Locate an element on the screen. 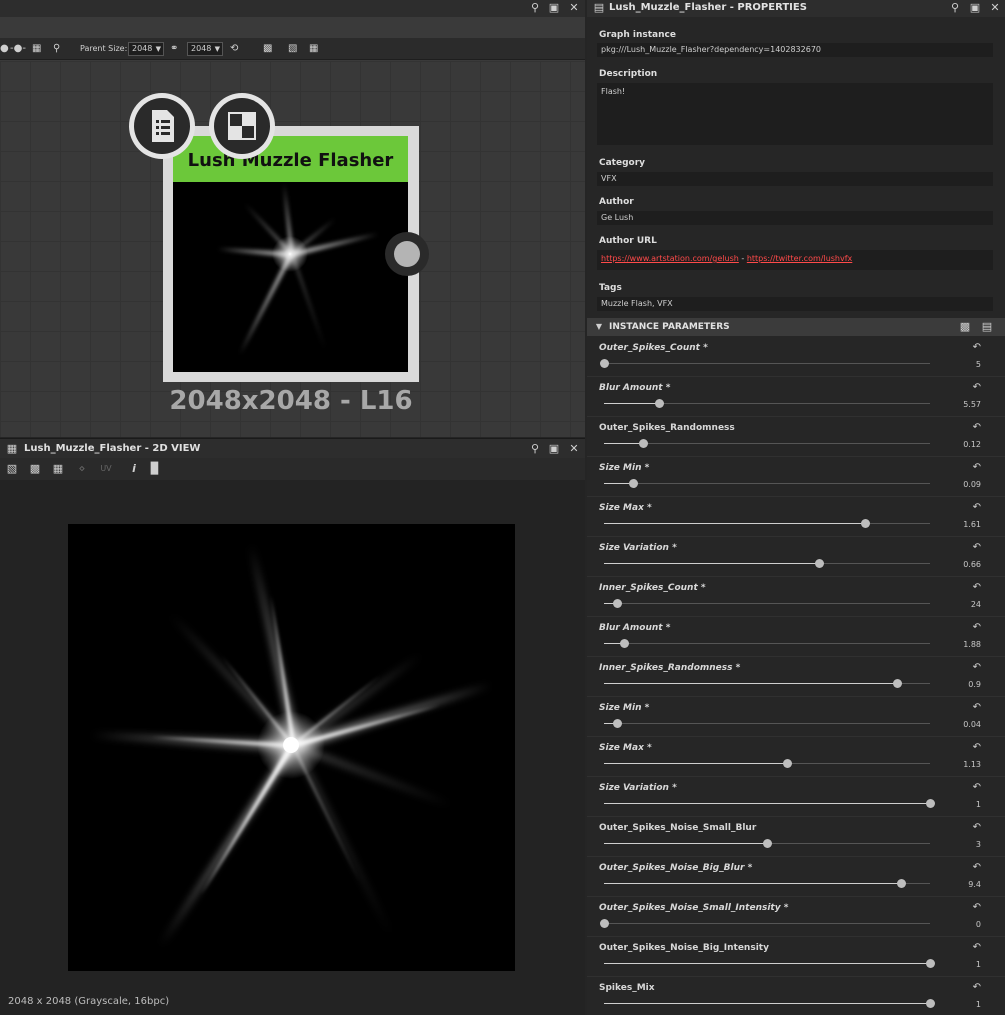 Image resolution: width=1005 pixels, height=1015 pixels. connect-icon: ● is located at coordinates (4, 49).